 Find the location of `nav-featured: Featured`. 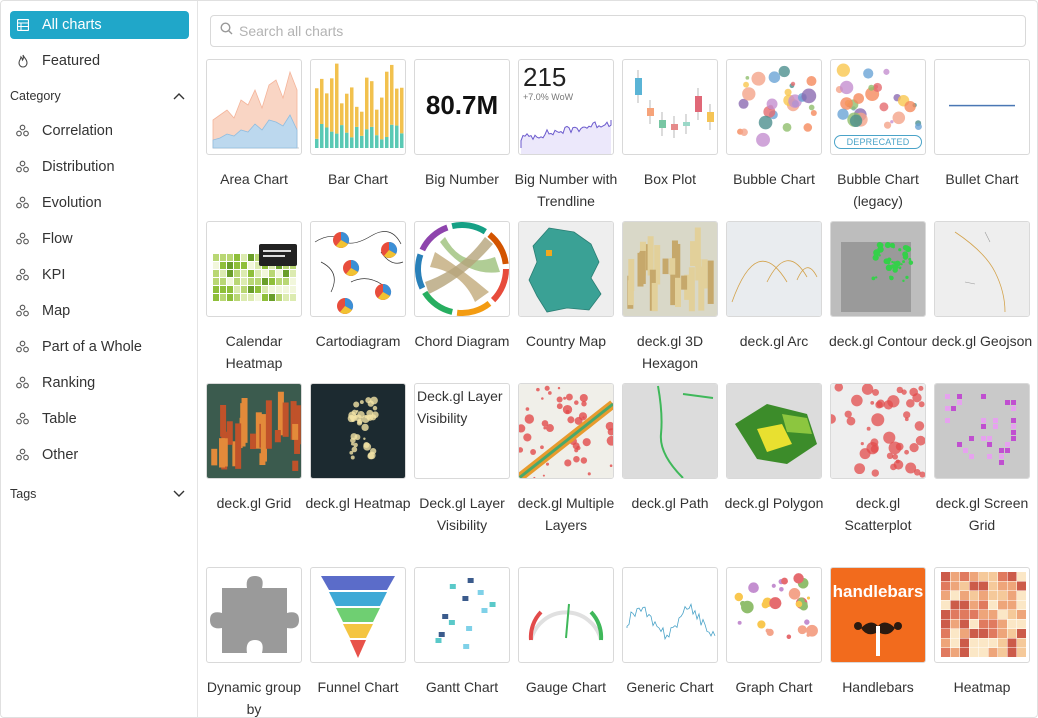

nav-featured: Featured is located at coordinates (99, 61).